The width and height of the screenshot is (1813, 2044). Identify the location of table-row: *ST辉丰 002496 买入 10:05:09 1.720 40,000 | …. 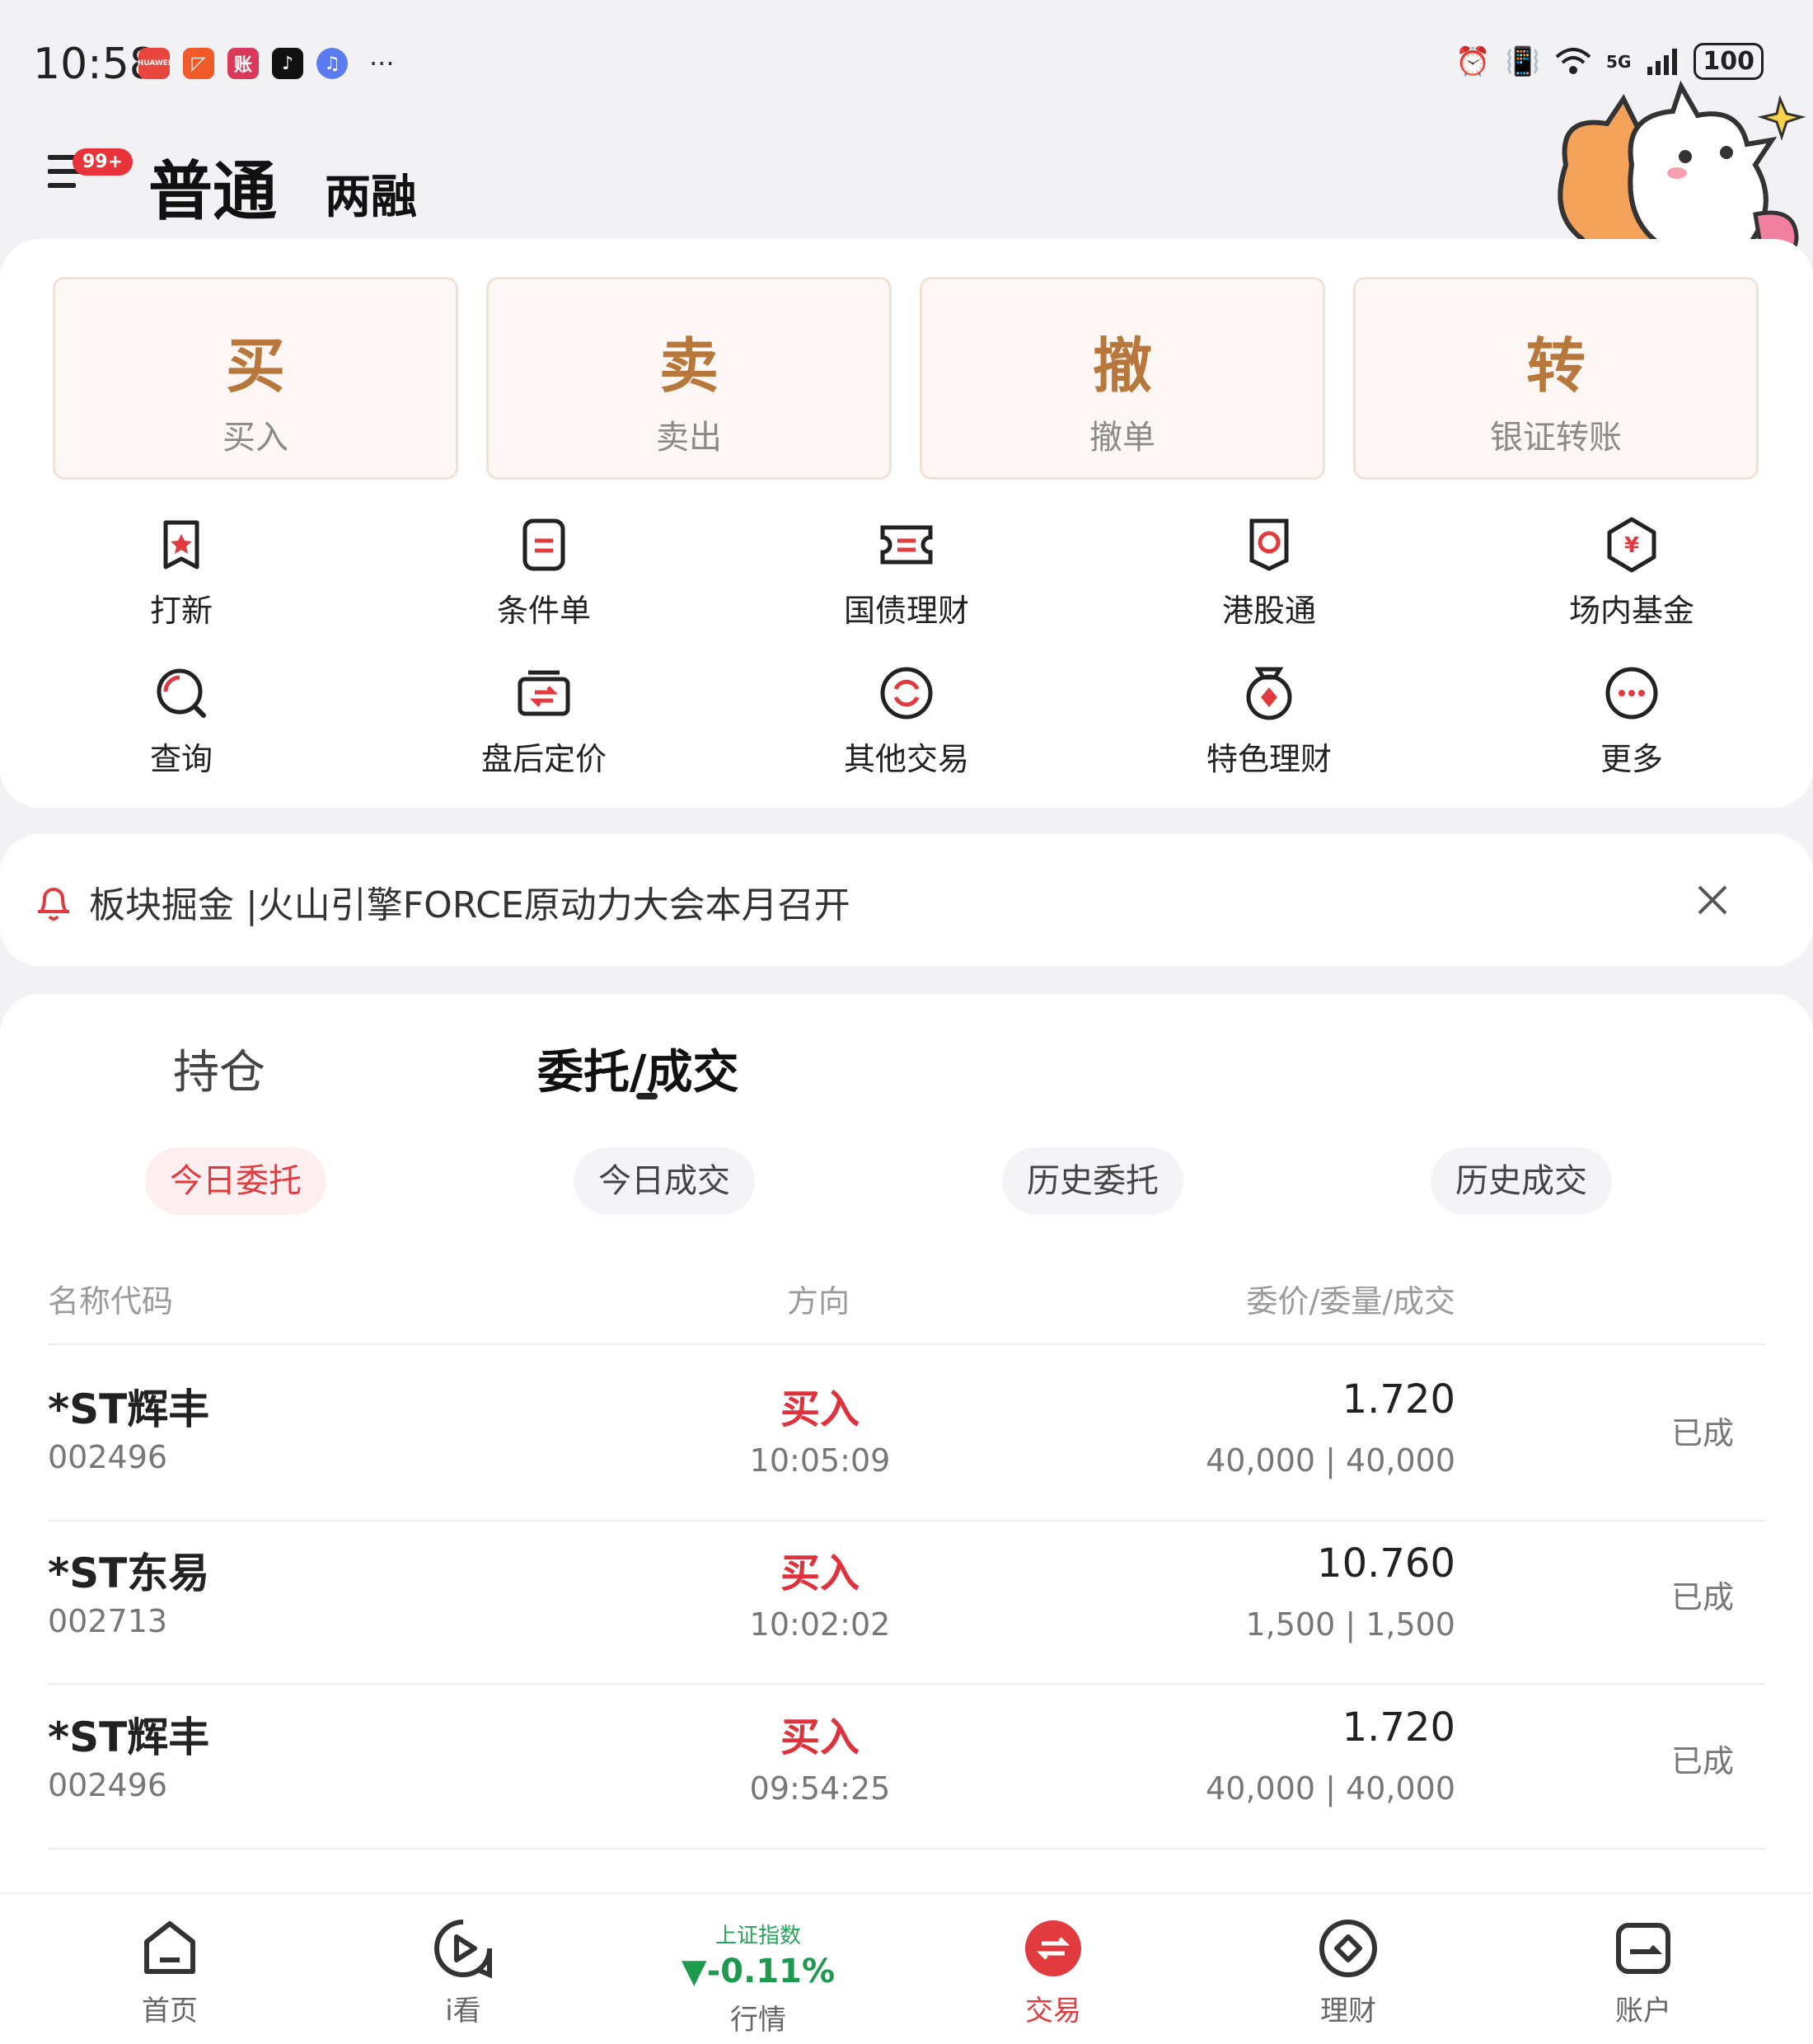
(906, 1426).